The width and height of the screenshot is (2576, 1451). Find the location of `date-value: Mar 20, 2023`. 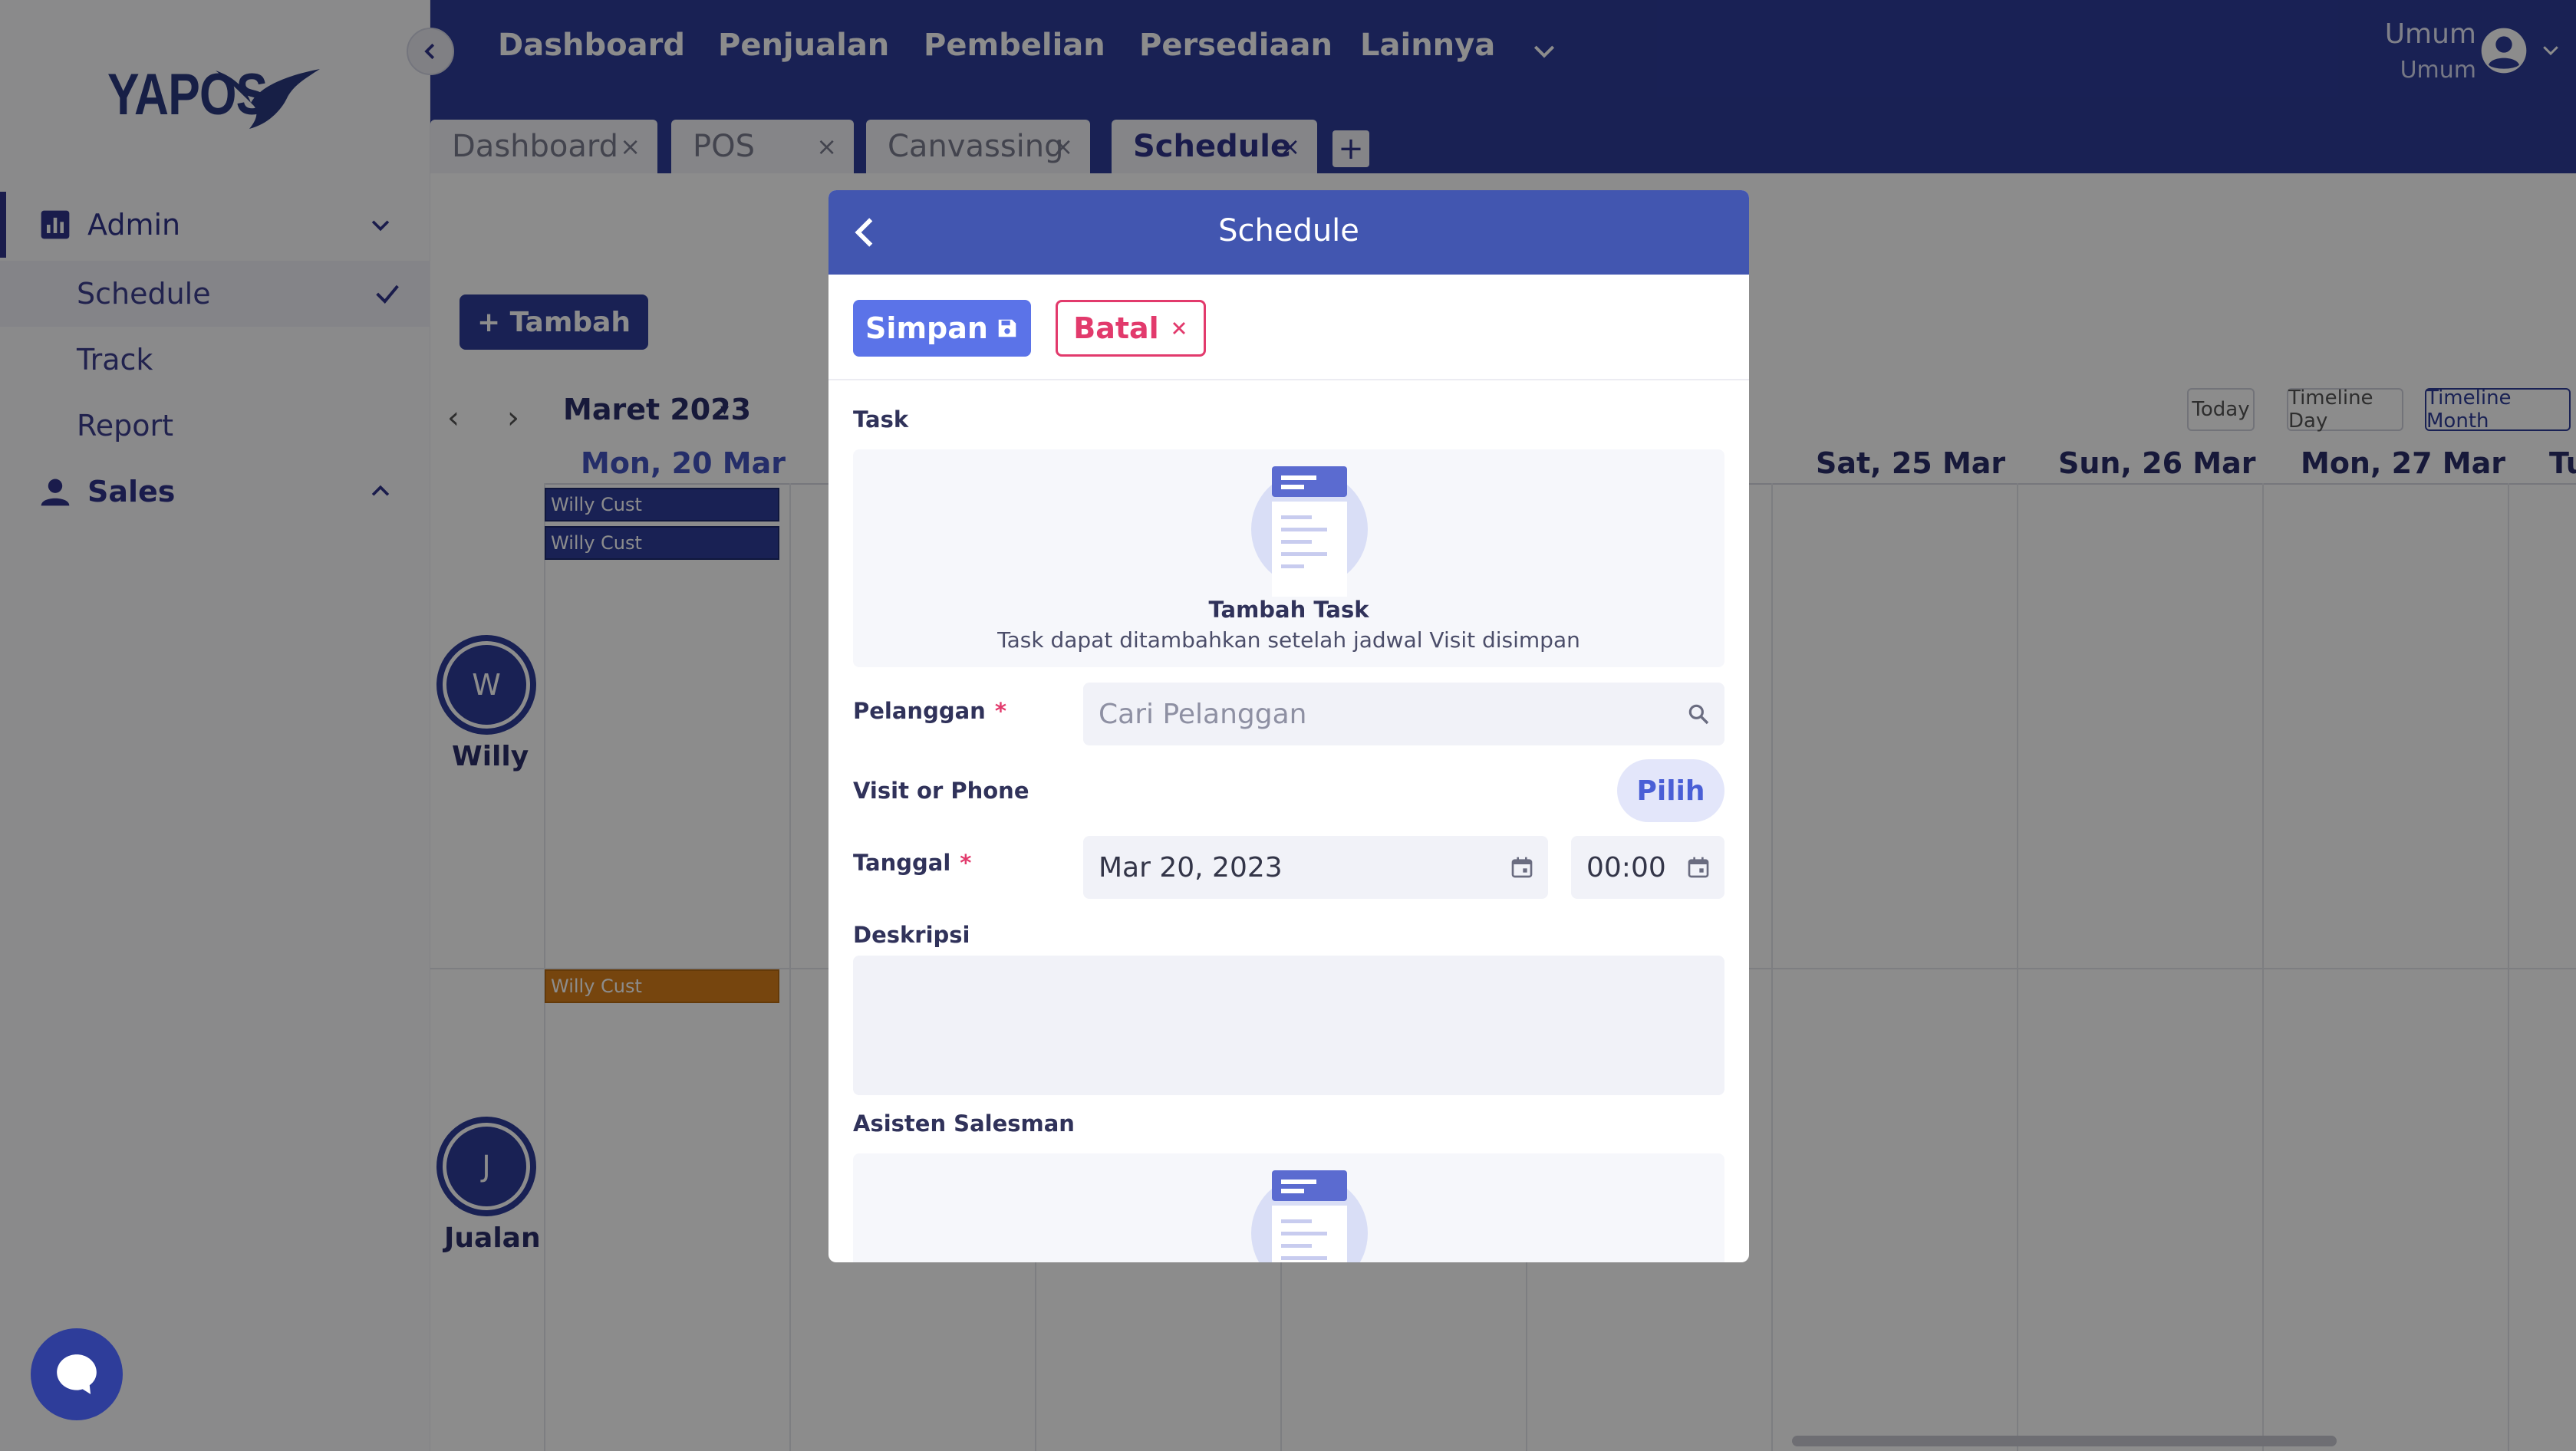

date-value: Mar 20, 2023 is located at coordinates (1191, 867).